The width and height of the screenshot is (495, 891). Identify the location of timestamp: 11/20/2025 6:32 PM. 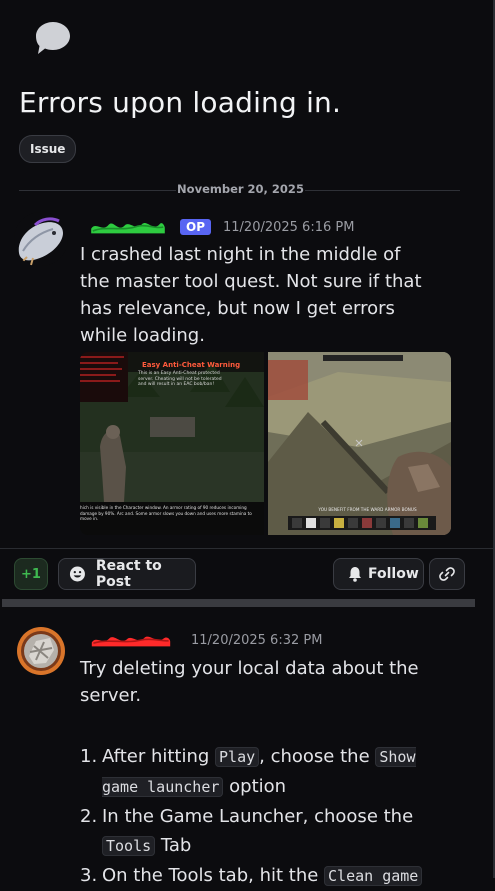
(257, 640).